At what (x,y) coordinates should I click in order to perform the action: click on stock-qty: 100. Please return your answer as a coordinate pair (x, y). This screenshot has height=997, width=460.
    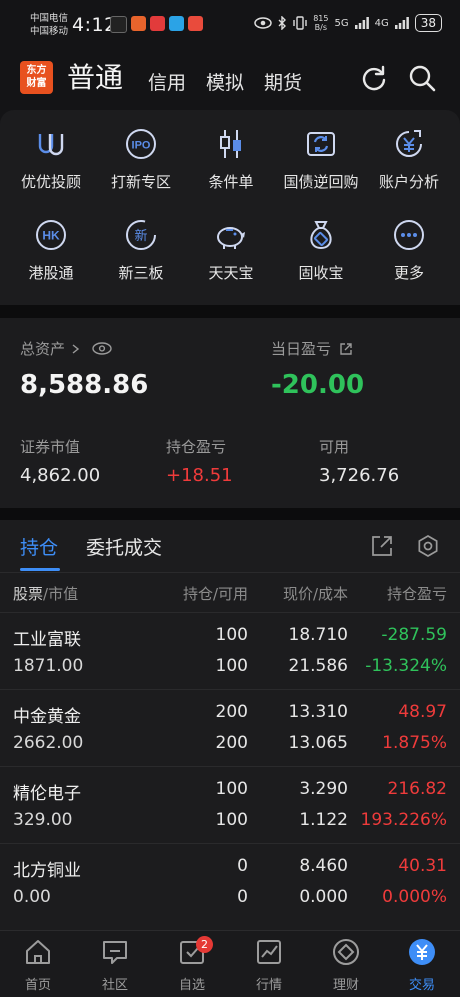
    Looking at the image, I should click on (231, 789).